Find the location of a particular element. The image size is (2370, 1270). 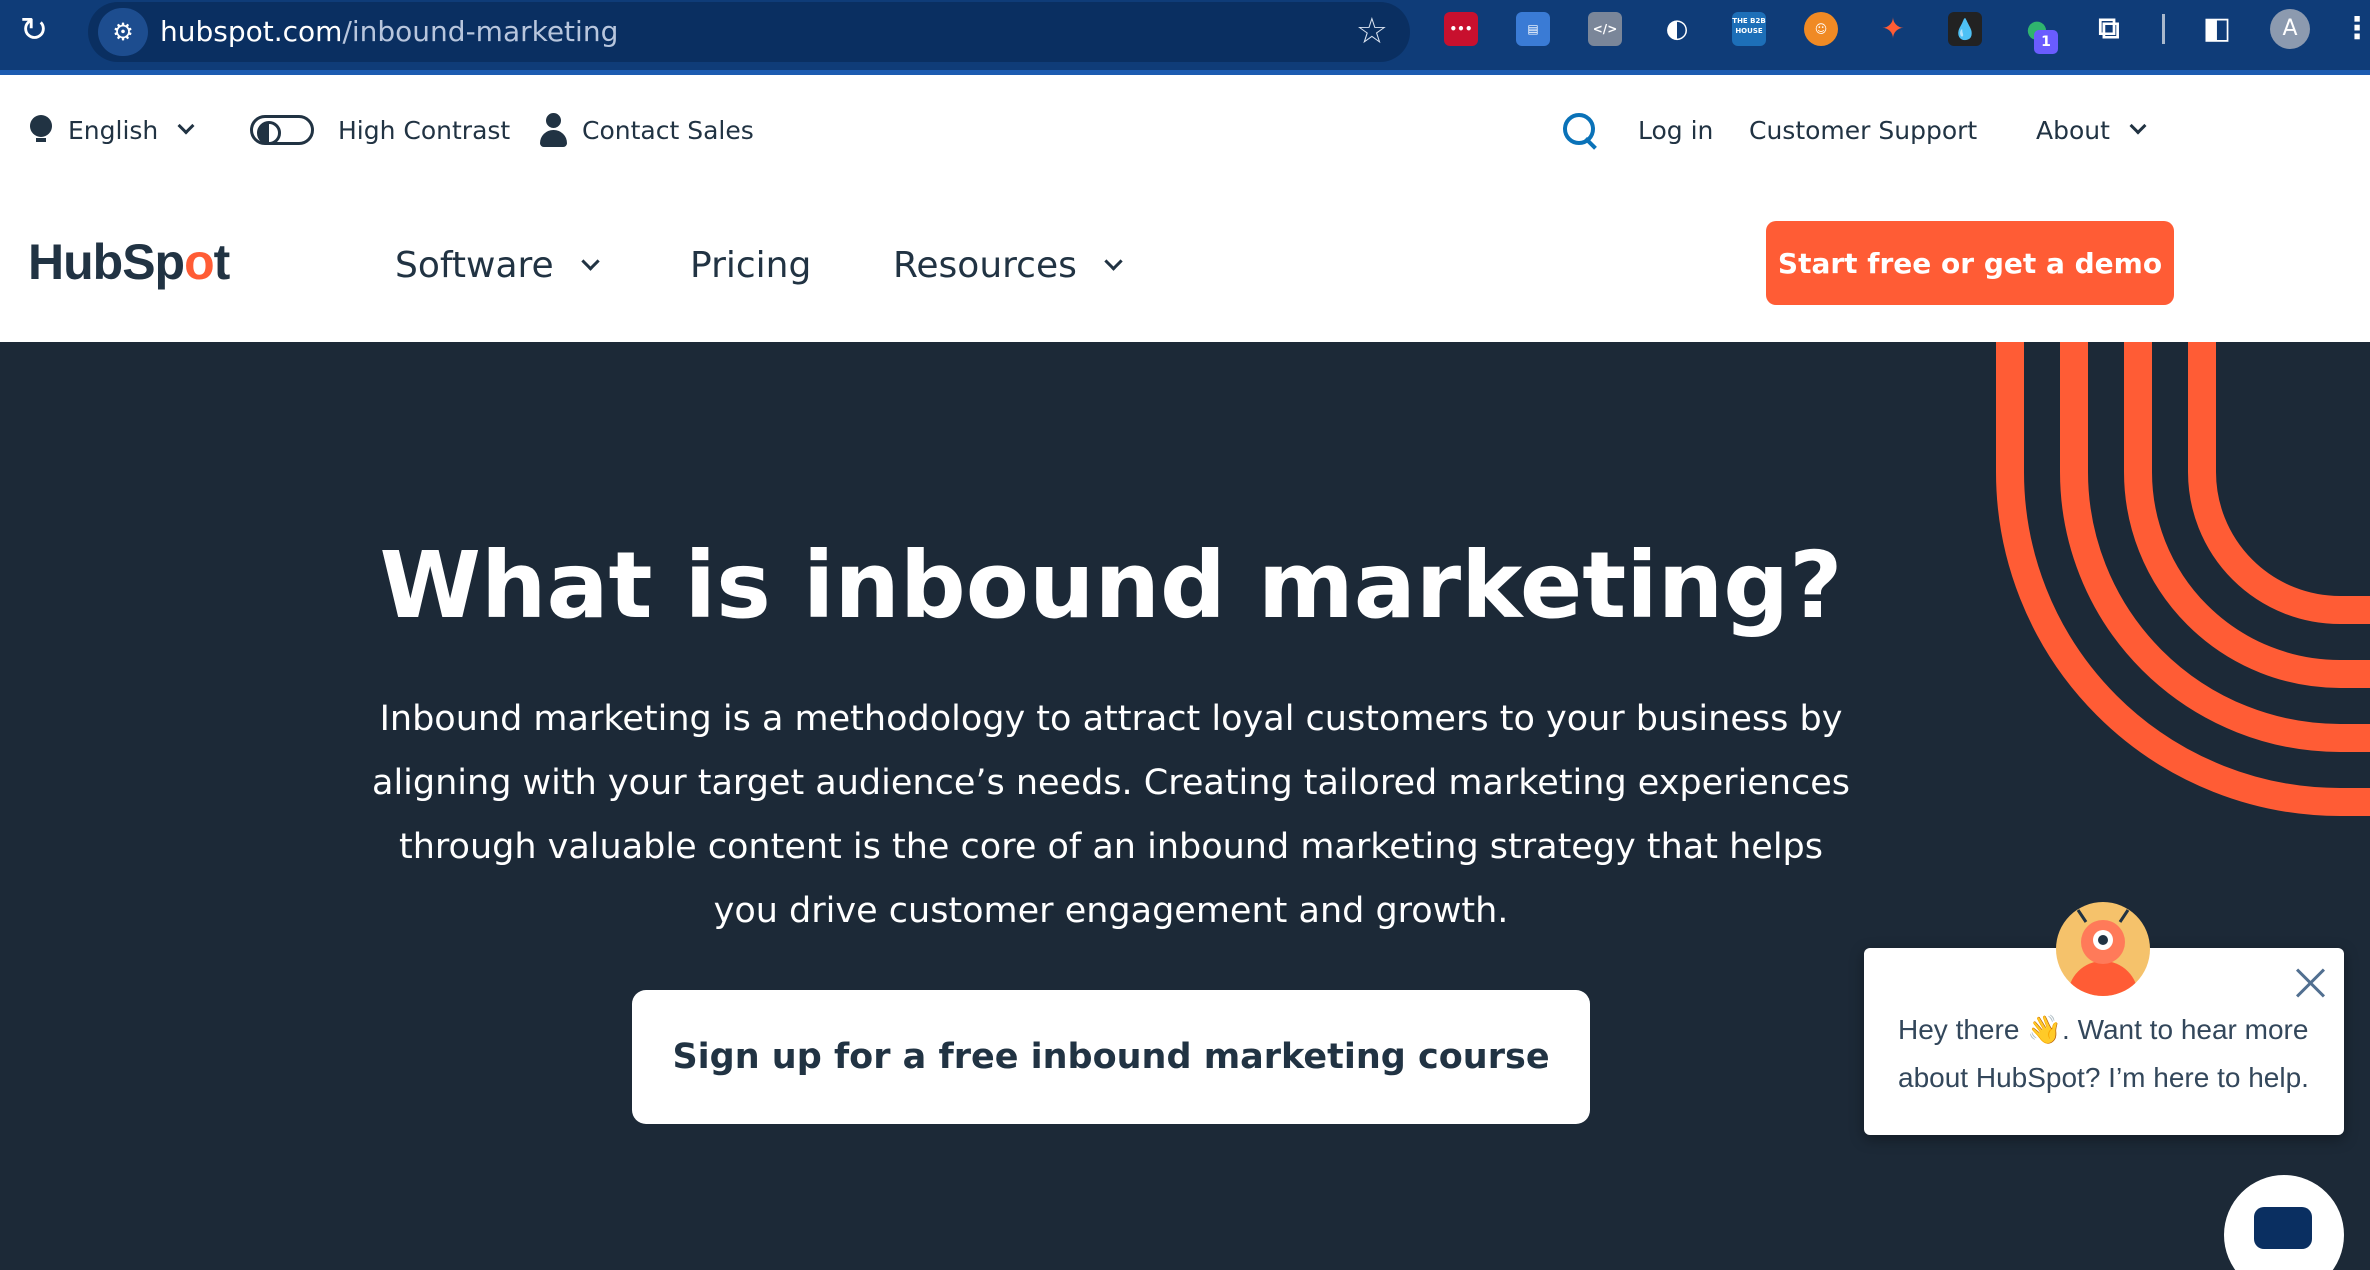

extensions-puzzle-icon: ⧉ is located at coordinates (2109, 29).